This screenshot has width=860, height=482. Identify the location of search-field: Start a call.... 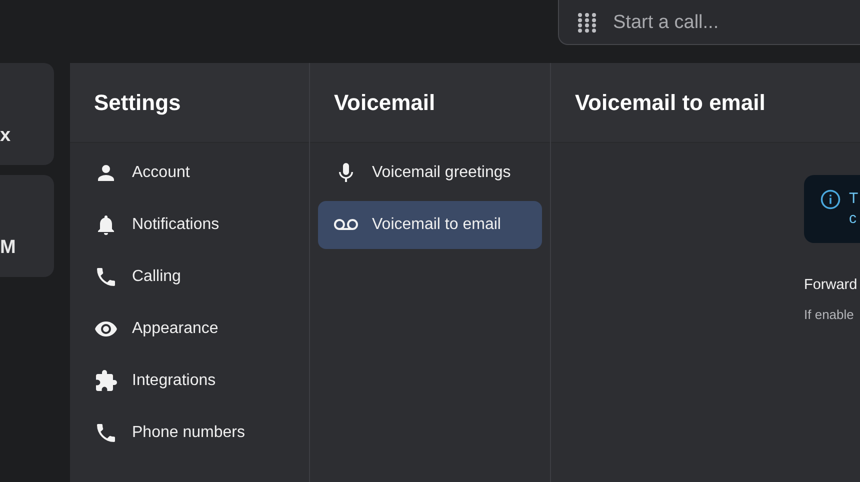
(709, 22).